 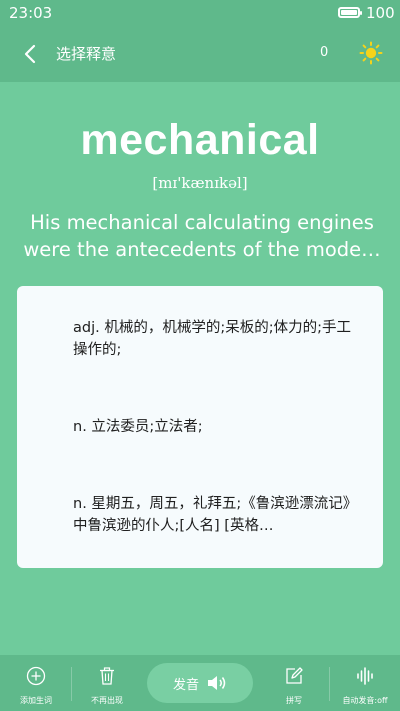 I want to click on auto-voice-label: 自动发音:off, so click(x=365, y=700).